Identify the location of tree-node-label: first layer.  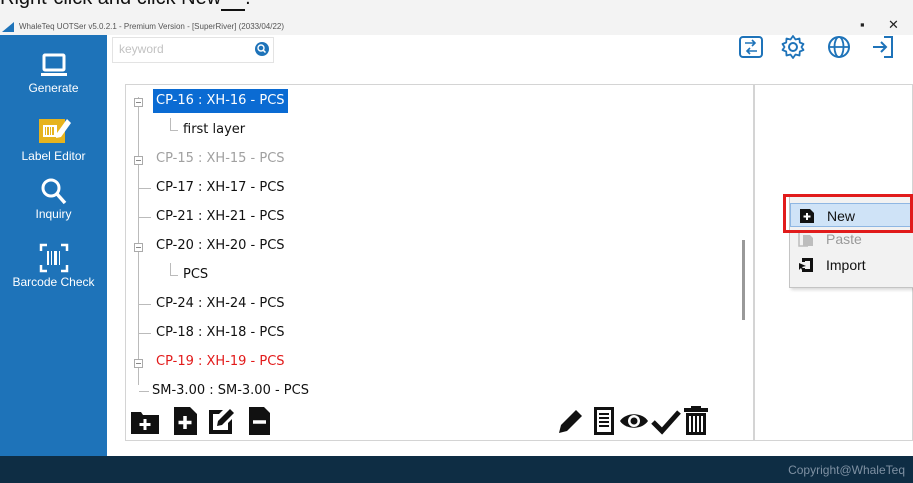
(214, 129).